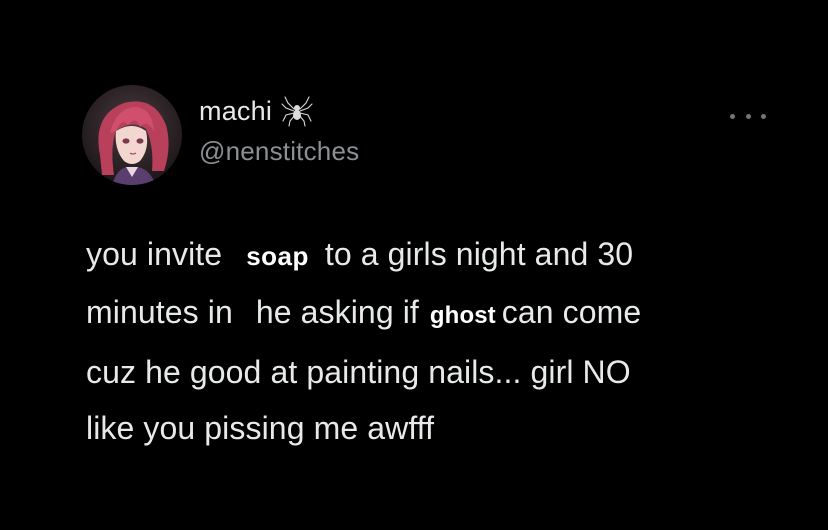  I want to click on tweet-text-segment: he asking if, so click(337, 312).